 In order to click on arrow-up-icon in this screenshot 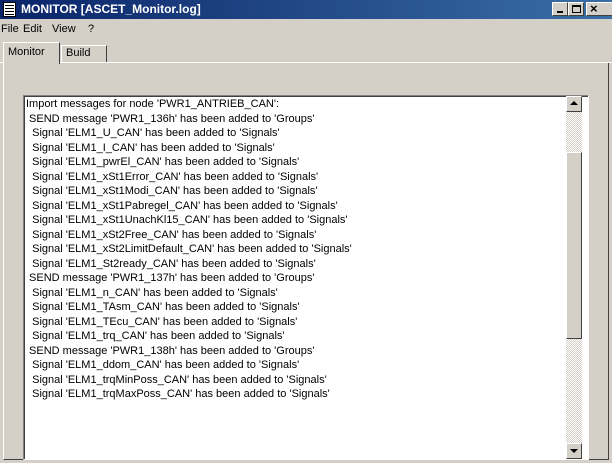, I will do `click(574, 103)`.